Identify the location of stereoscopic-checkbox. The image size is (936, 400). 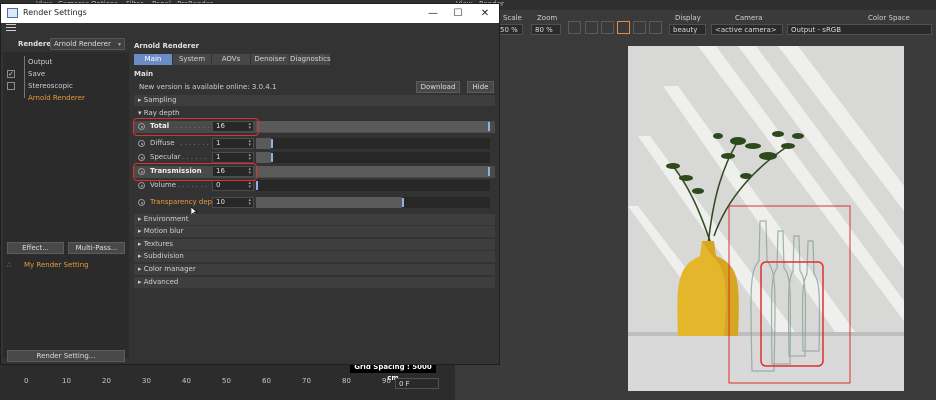
(11, 86).